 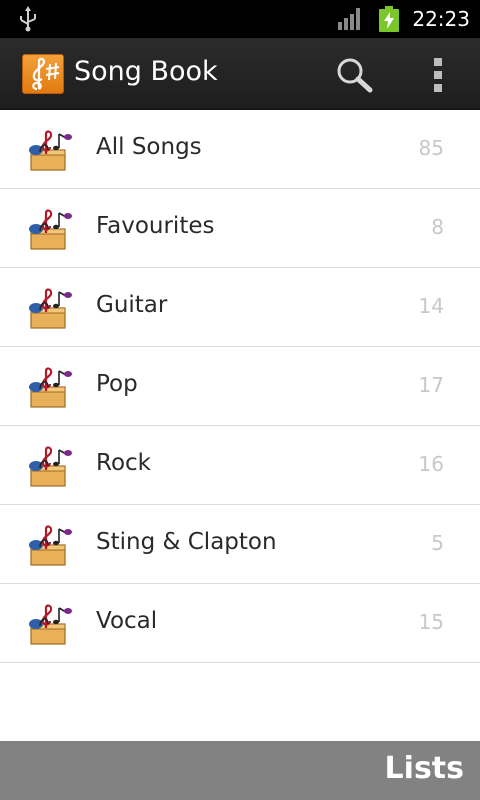 I want to click on list-item-count: 5, so click(x=437, y=543).